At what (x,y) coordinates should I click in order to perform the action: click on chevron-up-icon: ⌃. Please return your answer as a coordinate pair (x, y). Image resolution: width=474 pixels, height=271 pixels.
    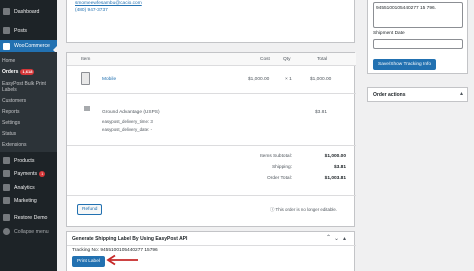
    Looking at the image, I should click on (328, 237).